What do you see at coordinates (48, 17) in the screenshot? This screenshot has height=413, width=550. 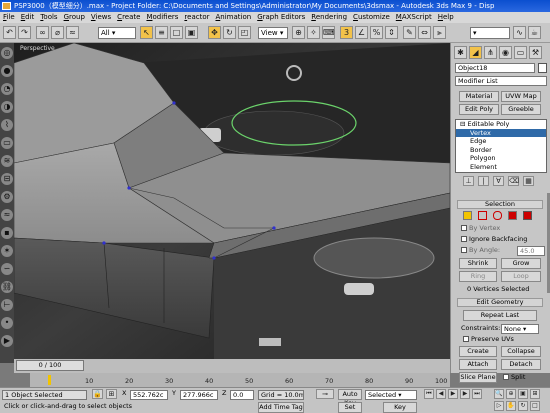 I see `menu-tools: Tools` at bounding box center [48, 17].